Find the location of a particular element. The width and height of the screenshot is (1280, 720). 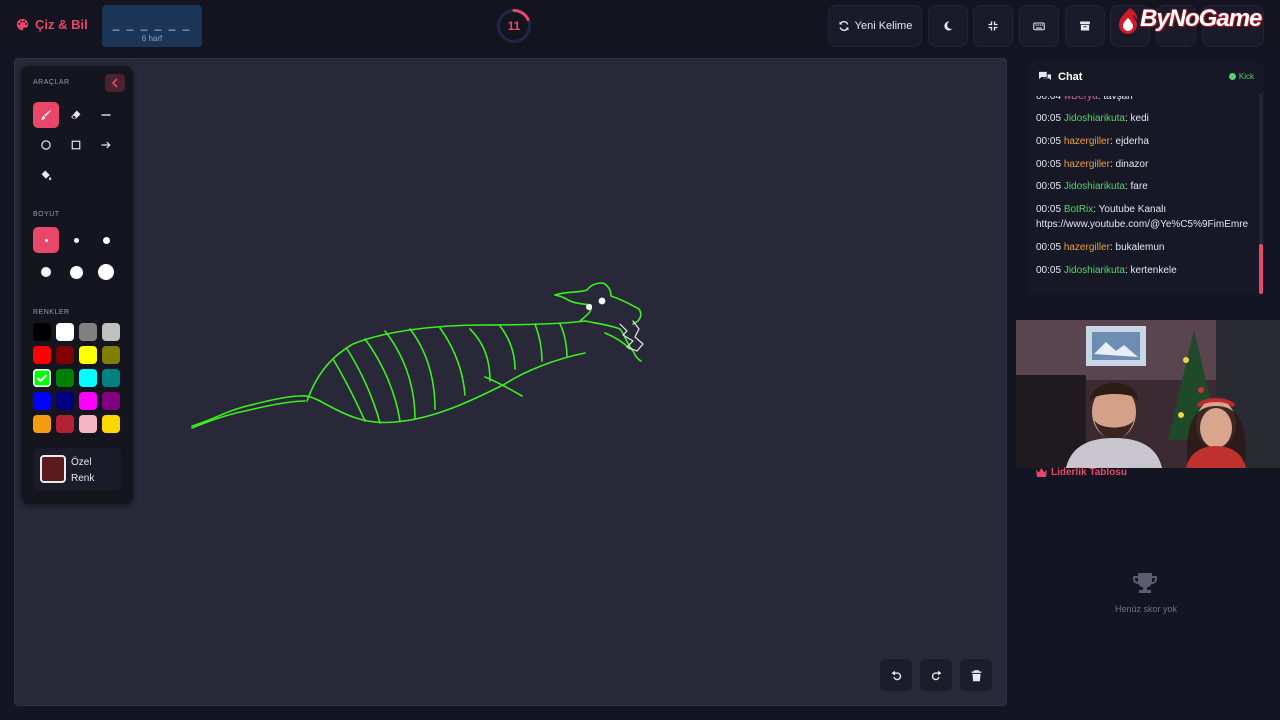

online-dot-icon is located at coordinates (1232, 76).